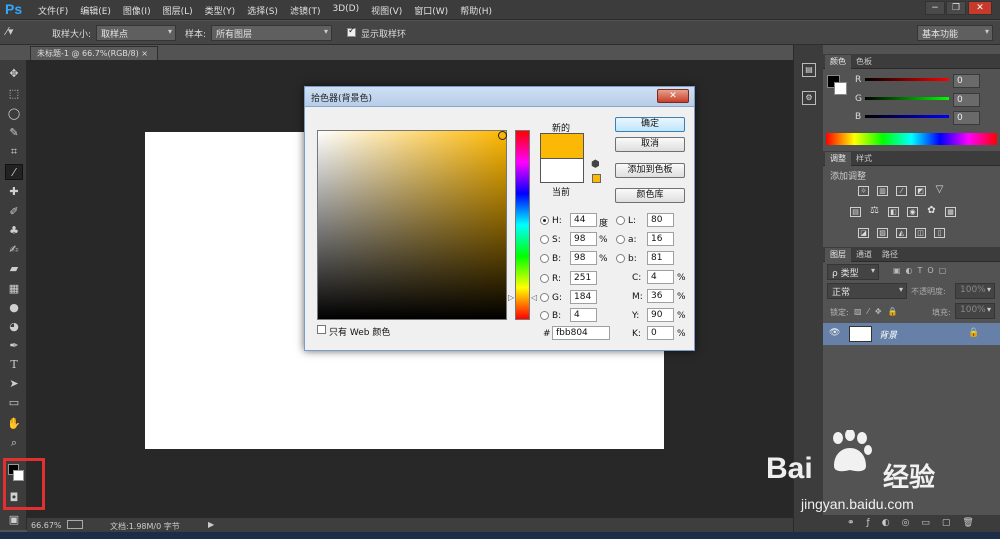 The height and width of the screenshot is (539, 1000). Describe the element at coordinates (650, 124) in the screenshot. I see `ok-button: 确定` at that location.